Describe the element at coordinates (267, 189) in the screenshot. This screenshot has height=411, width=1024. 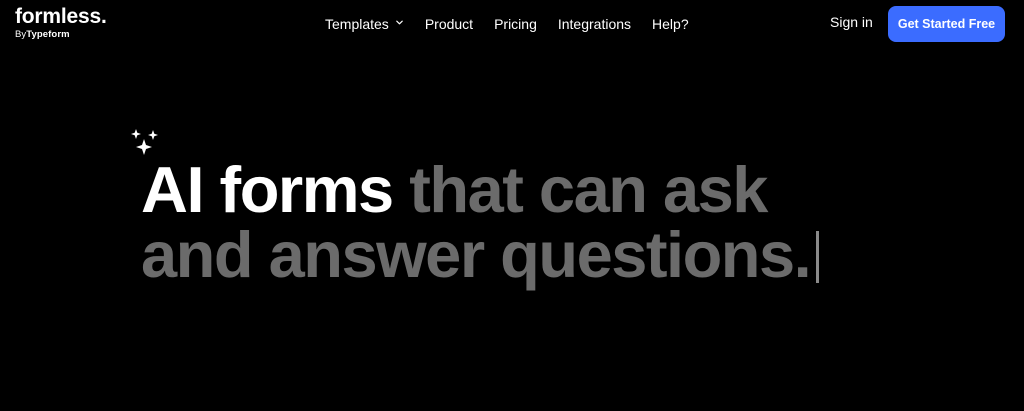
I see `hero-highlight: AI forms` at that location.